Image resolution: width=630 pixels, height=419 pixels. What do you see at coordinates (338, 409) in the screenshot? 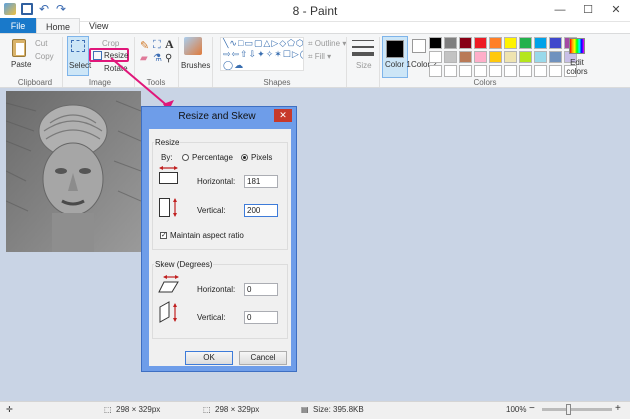
I see `file-size: Size: 395.8KB` at bounding box center [338, 409].